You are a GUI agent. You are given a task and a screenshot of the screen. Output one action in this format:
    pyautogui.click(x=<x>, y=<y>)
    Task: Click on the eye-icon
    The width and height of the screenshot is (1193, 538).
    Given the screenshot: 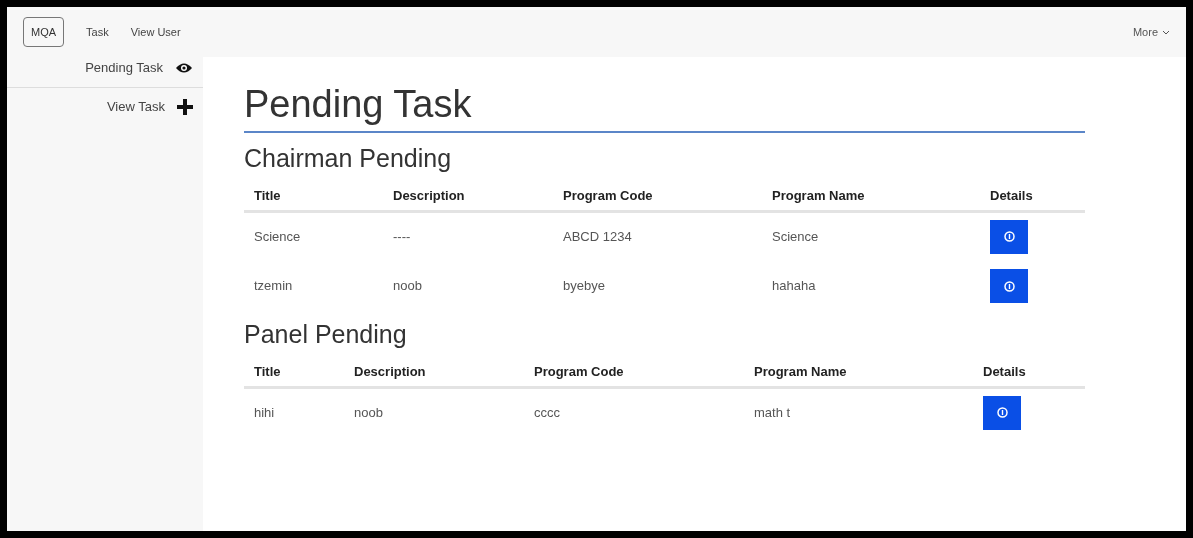 What is the action you would take?
    pyautogui.click(x=184, y=68)
    